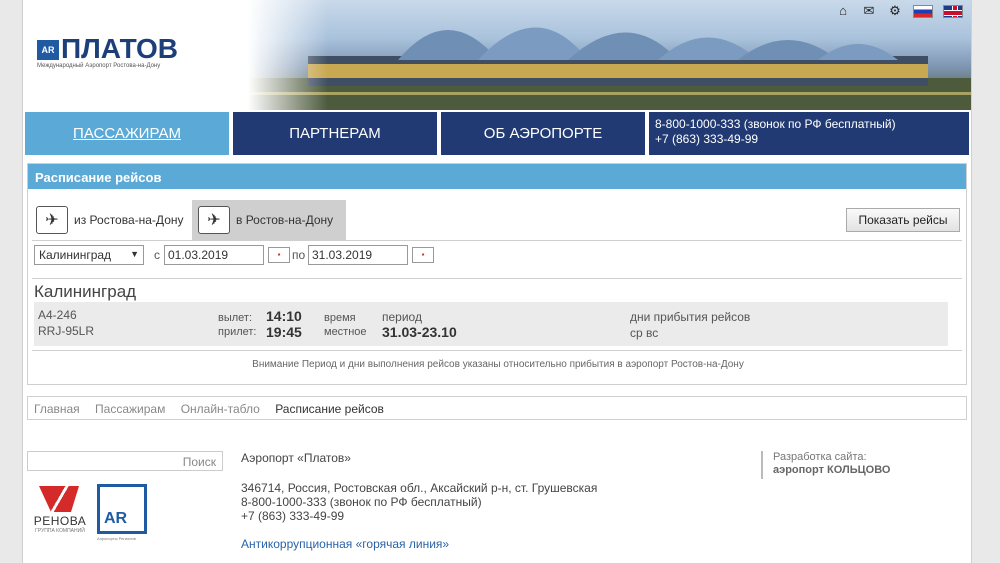  I want to click on renova-subtitle: ГРУППА КОМПАНИЙ, so click(60, 531).